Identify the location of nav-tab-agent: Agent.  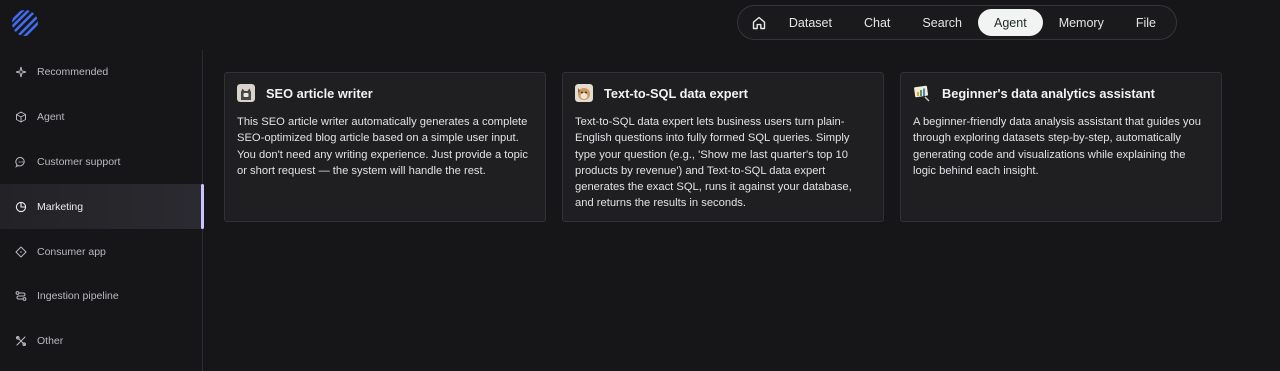
(1010, 22).